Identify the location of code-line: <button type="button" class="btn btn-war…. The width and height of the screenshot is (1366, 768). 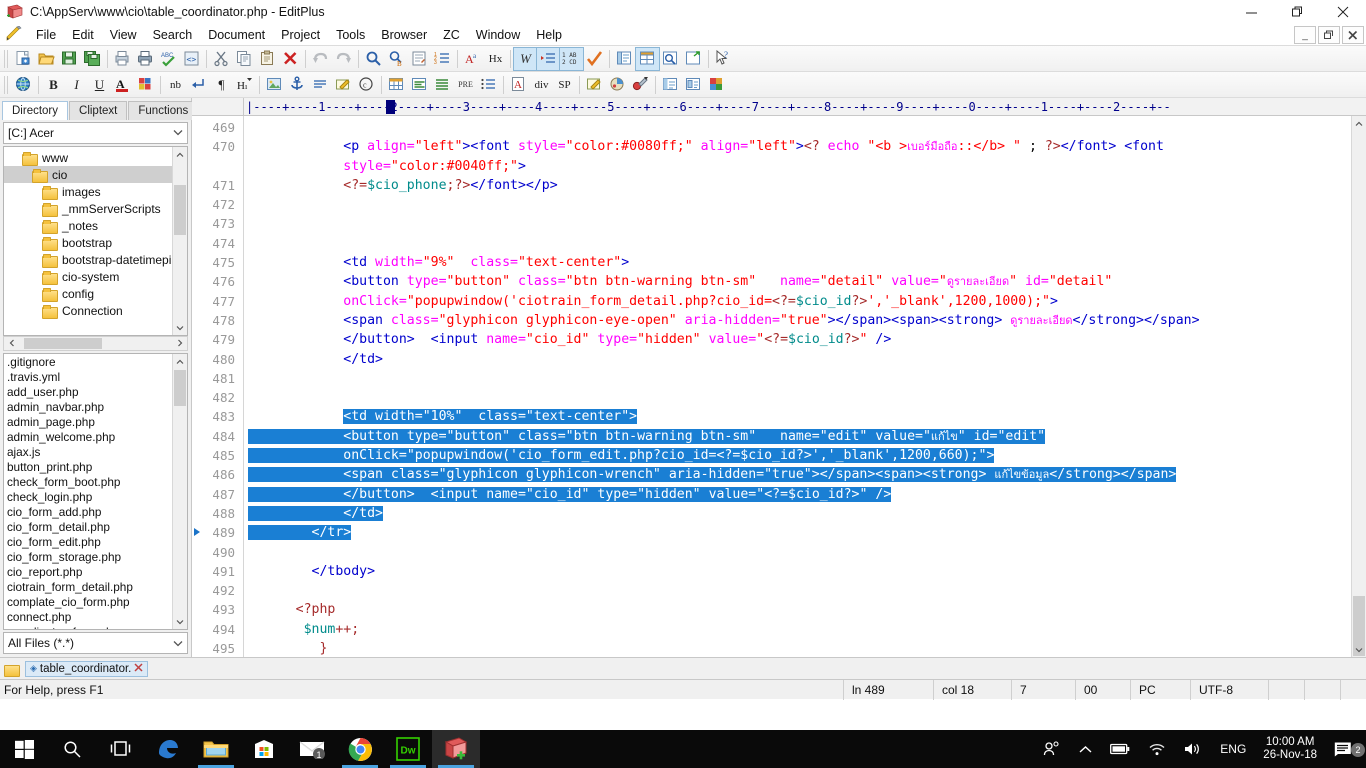
(797, 436).